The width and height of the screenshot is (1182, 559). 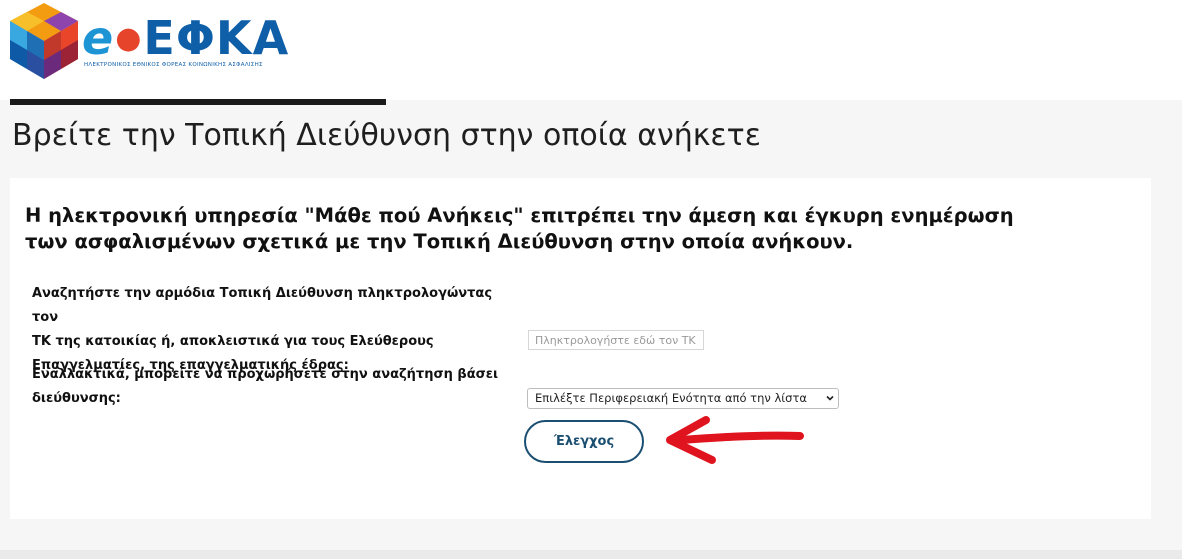 What do you see at coordinates (584, 441) in the screenshot?
I see `check-button: Έλεγχος` at bounding box center [584, 441].